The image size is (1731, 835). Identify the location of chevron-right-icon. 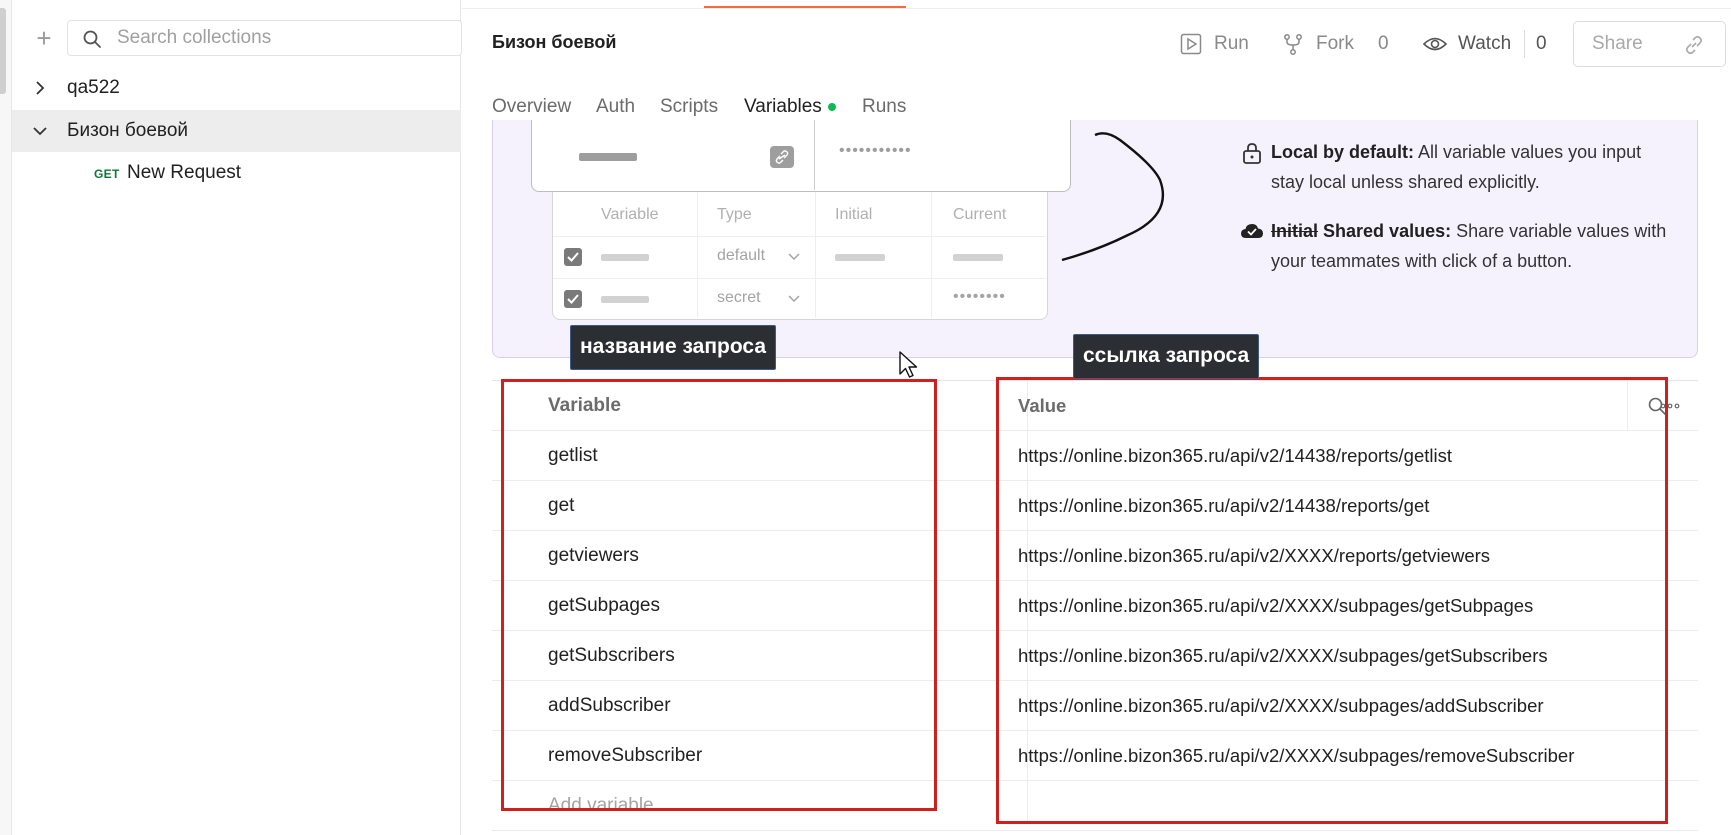
(40, 88).